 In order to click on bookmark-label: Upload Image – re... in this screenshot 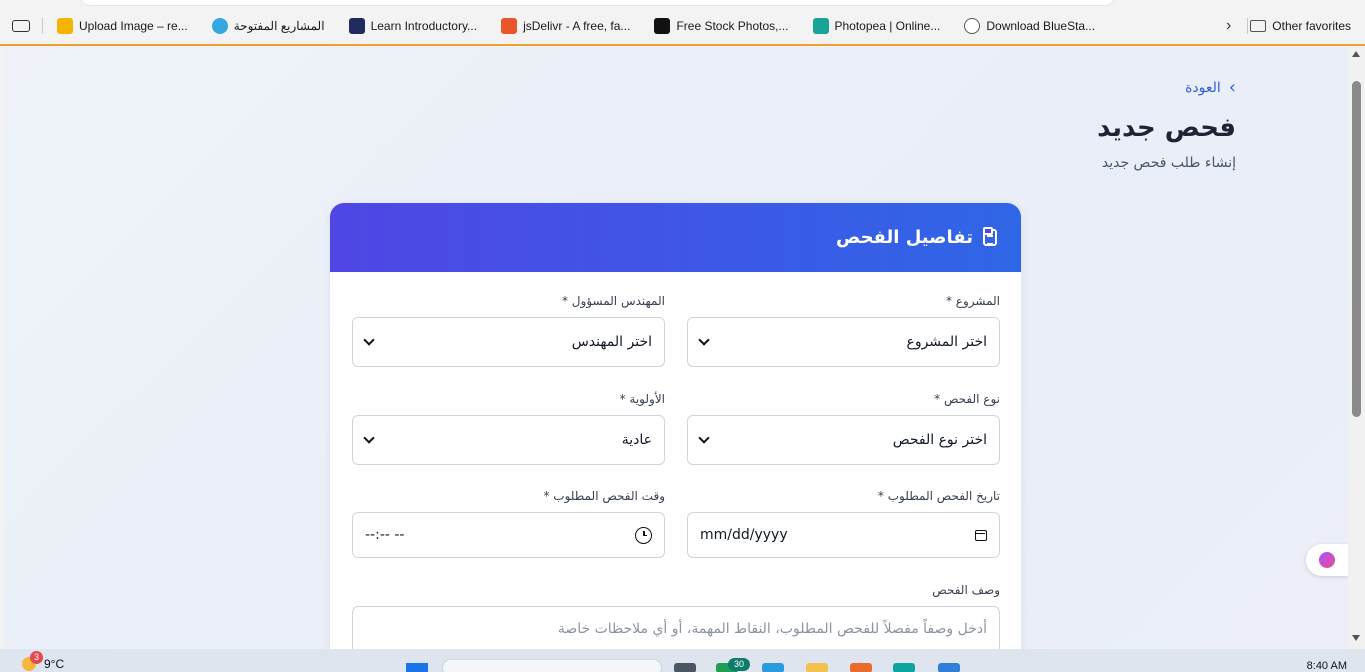, I will do `click(133, 26)`.